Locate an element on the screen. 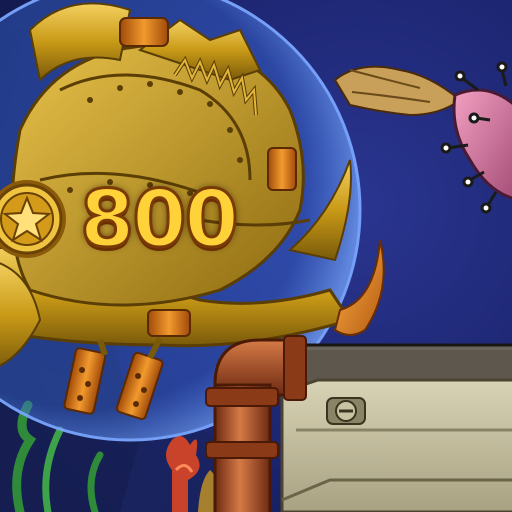  reward-badge: 800 is located at coordinates (130, 223).